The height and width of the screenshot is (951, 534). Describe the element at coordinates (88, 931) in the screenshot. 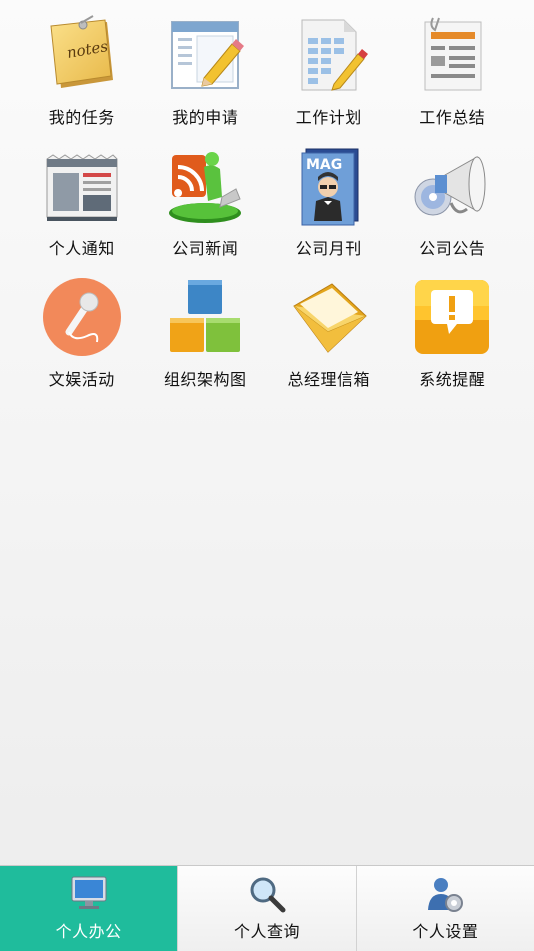

I see `tab-label: 个人办公` at that location.